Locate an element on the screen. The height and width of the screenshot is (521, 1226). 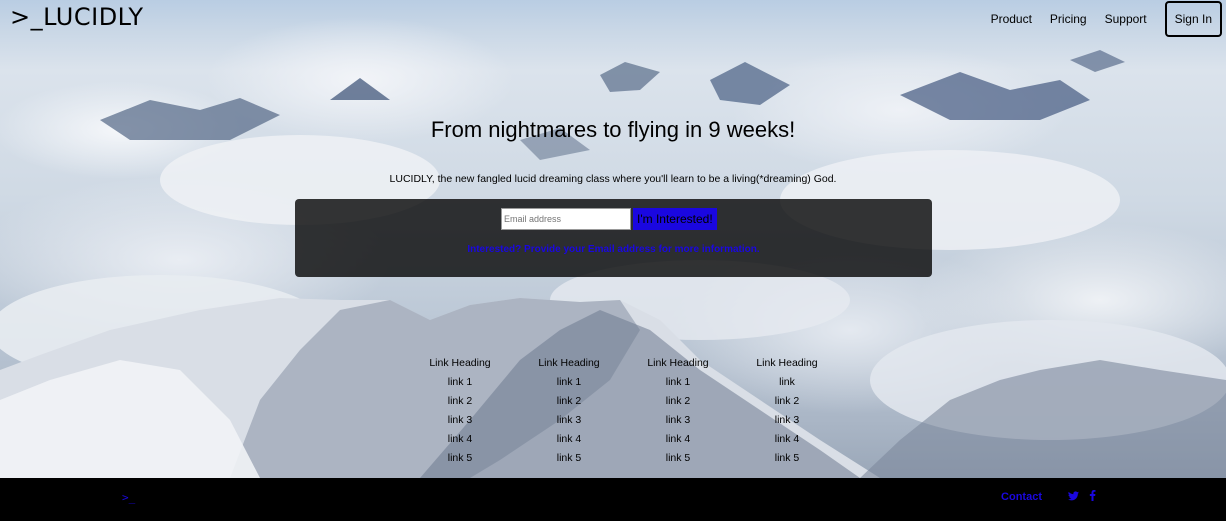
hero-title: From nightmares to flying in 9 weeks! is located at coordinates (613, 129).